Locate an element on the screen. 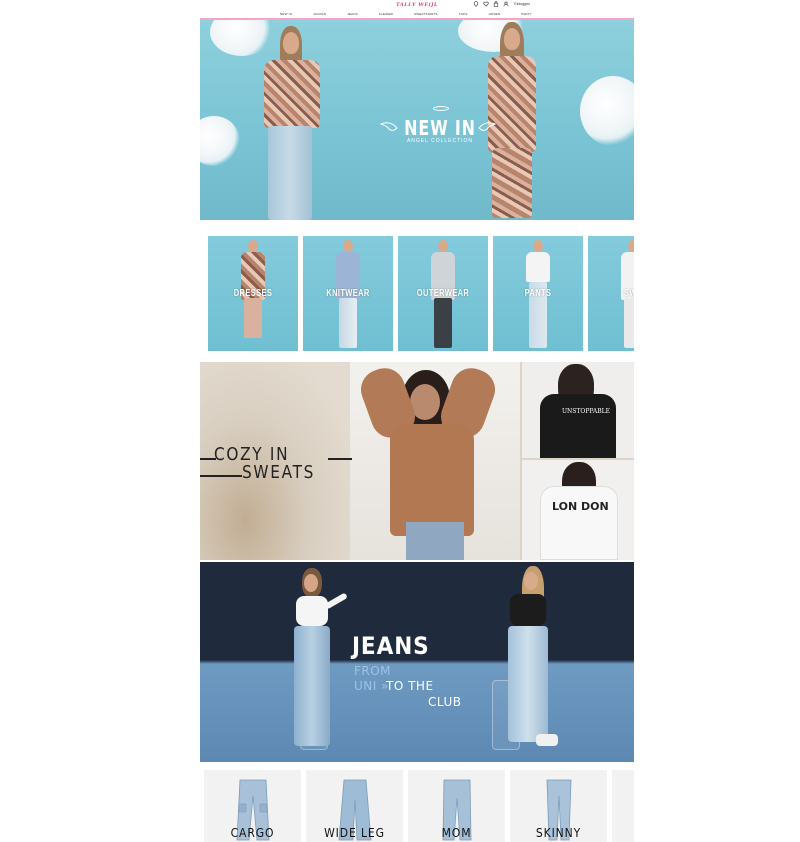 The image size is (800, 842). hero-title: NEW IN is located at coordinates (440, 128).